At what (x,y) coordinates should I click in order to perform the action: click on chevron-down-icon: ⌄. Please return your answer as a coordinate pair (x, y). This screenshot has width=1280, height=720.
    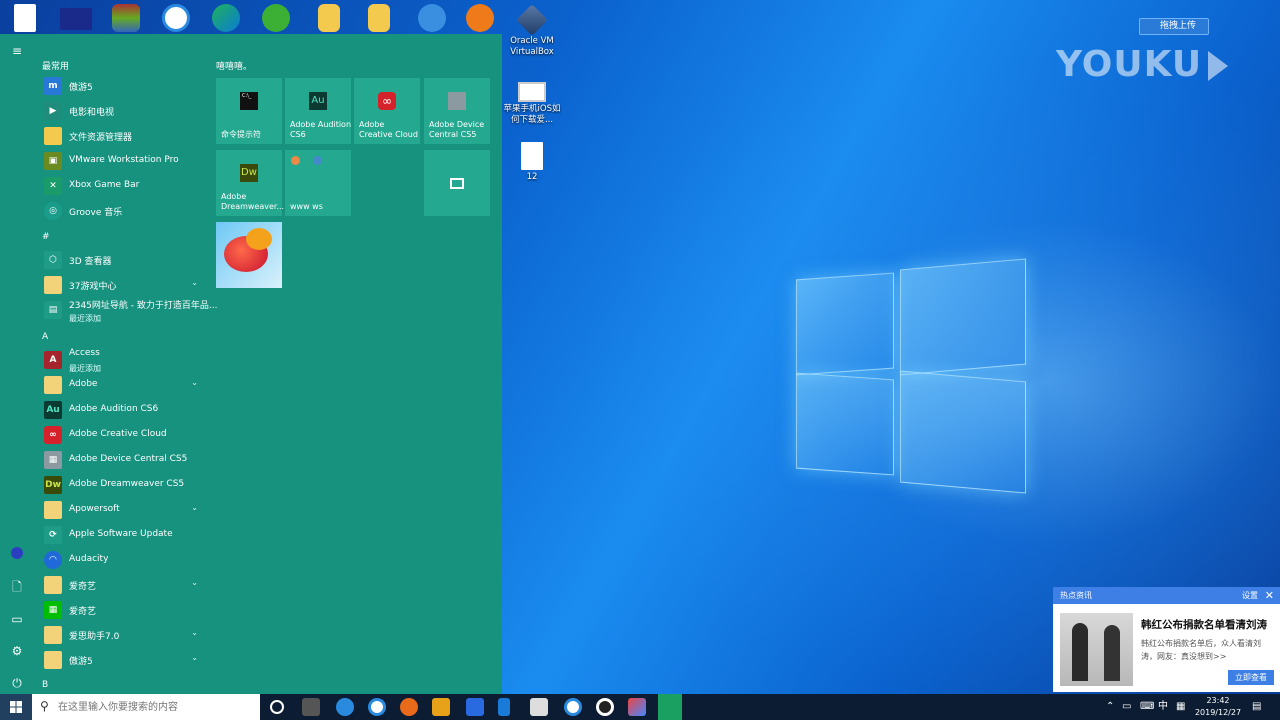
    Looking at the image, I should click on (194, 282).